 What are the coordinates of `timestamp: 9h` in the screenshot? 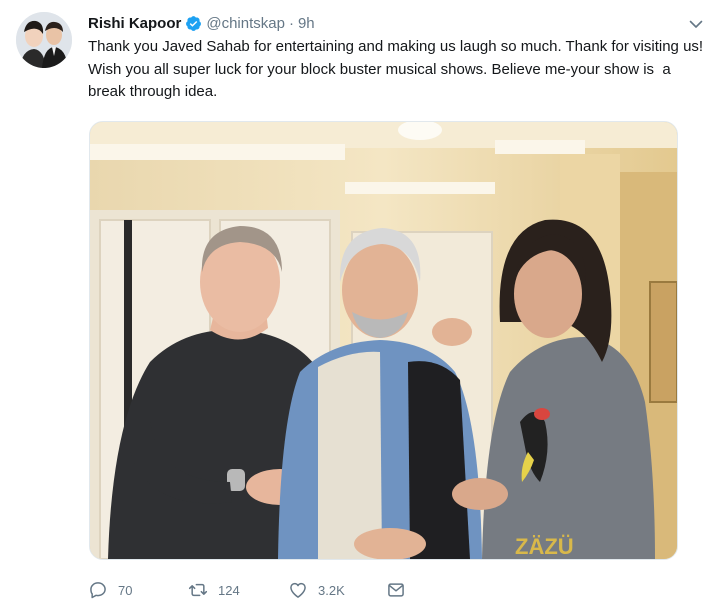 It's located at (306, 23).